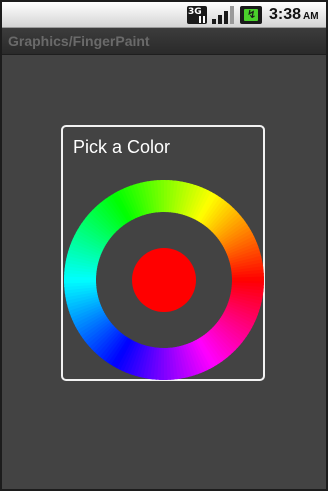 Image resolution: width=328 pixels, height=491 pixels. I want to click on 3g-icon: 3G, so click(197, 15).